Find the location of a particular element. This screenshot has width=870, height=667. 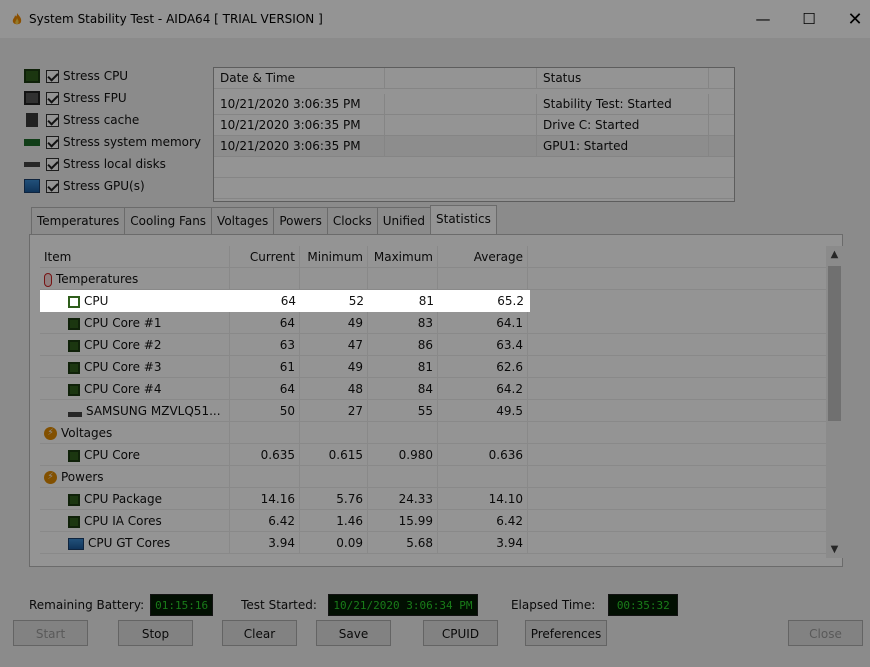

selected-row-spotlight: CPU 64 52 81 65.2 is located at coordinates (285, 301).